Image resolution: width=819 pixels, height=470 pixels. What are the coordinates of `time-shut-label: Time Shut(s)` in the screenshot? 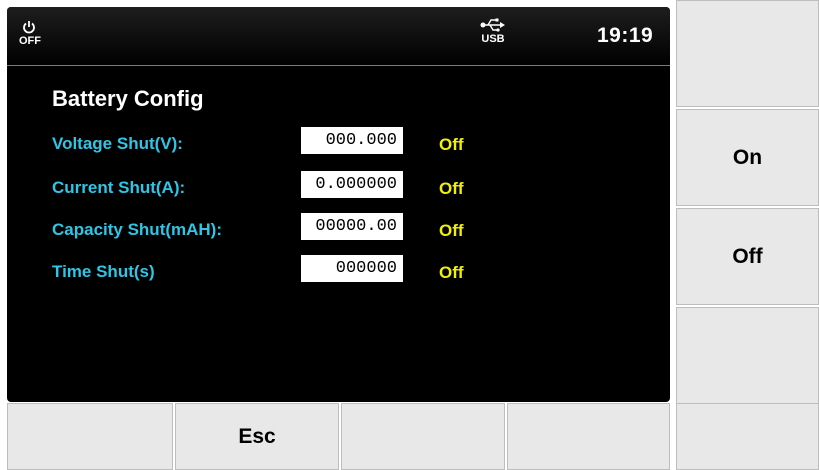 It's located at (103, 271).